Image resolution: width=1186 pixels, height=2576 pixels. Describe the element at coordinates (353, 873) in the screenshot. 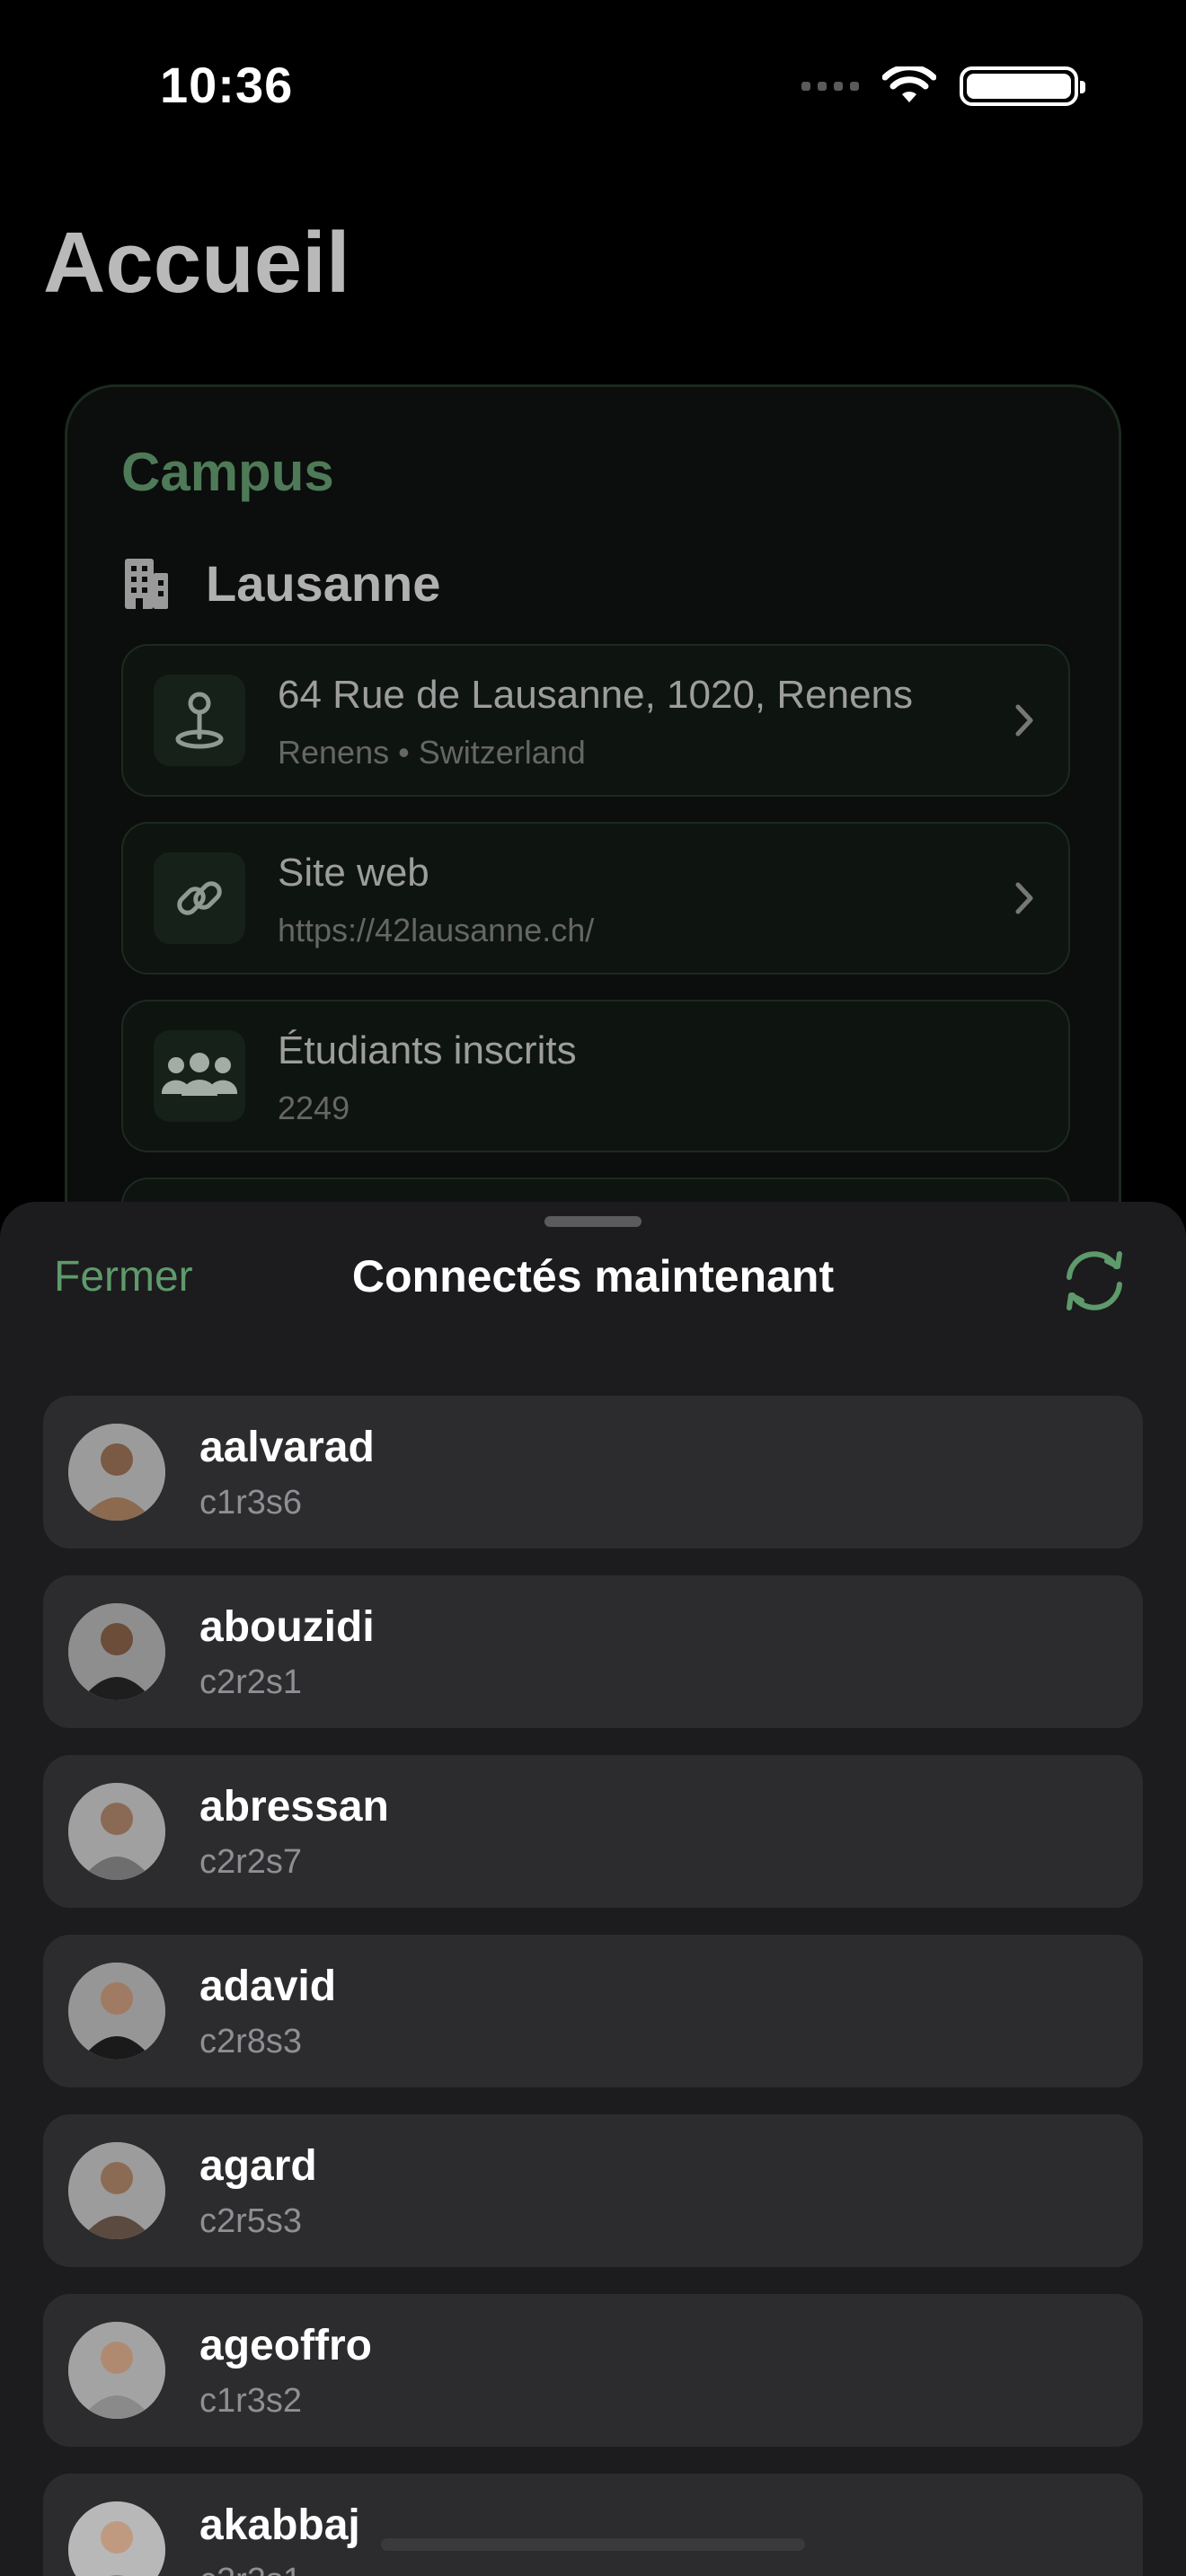

I see `website-title: Site web` at that location.